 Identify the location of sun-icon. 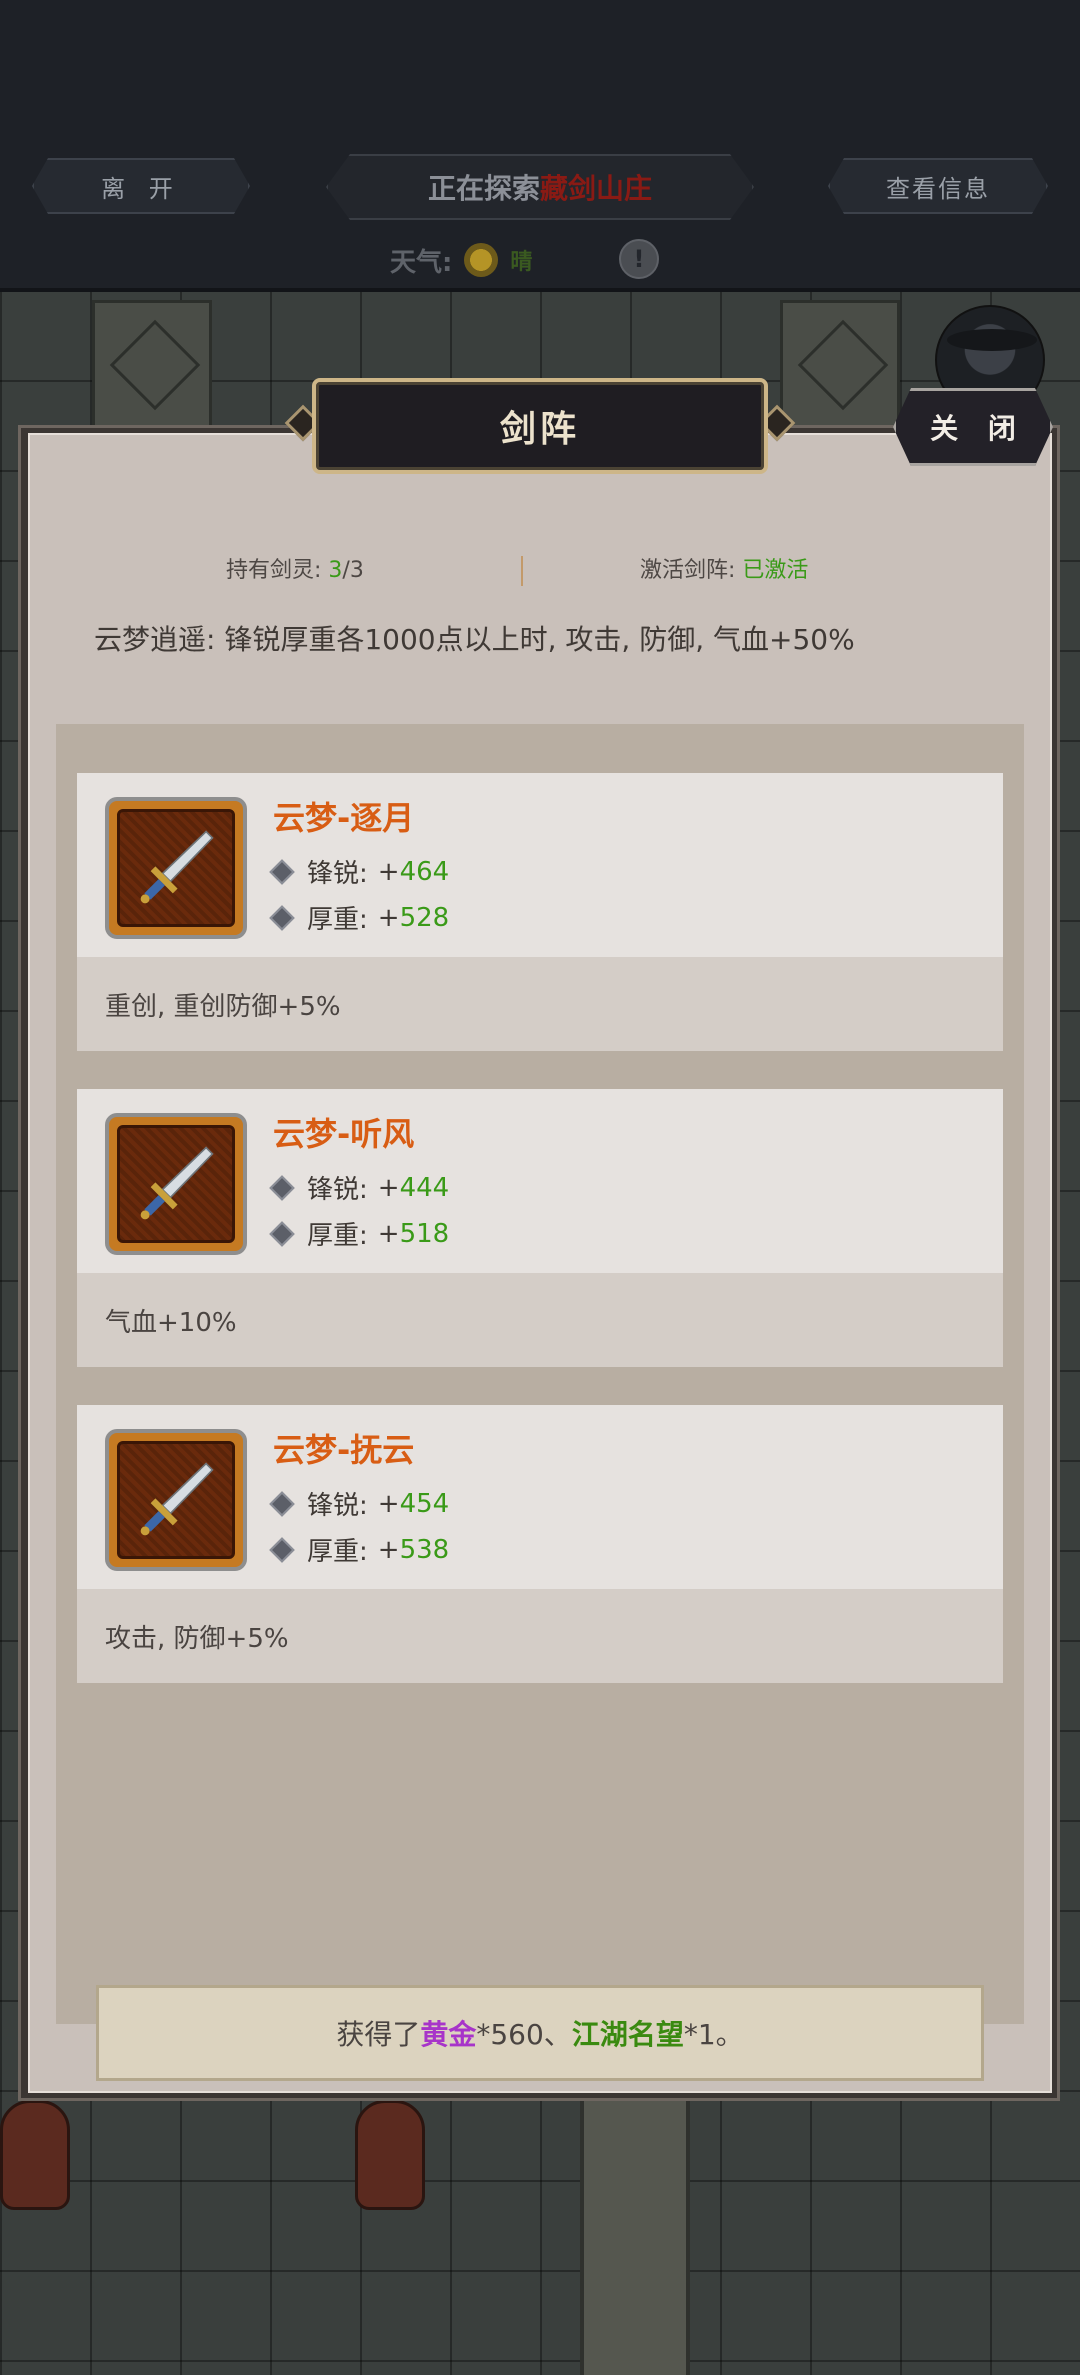
(481, 260).